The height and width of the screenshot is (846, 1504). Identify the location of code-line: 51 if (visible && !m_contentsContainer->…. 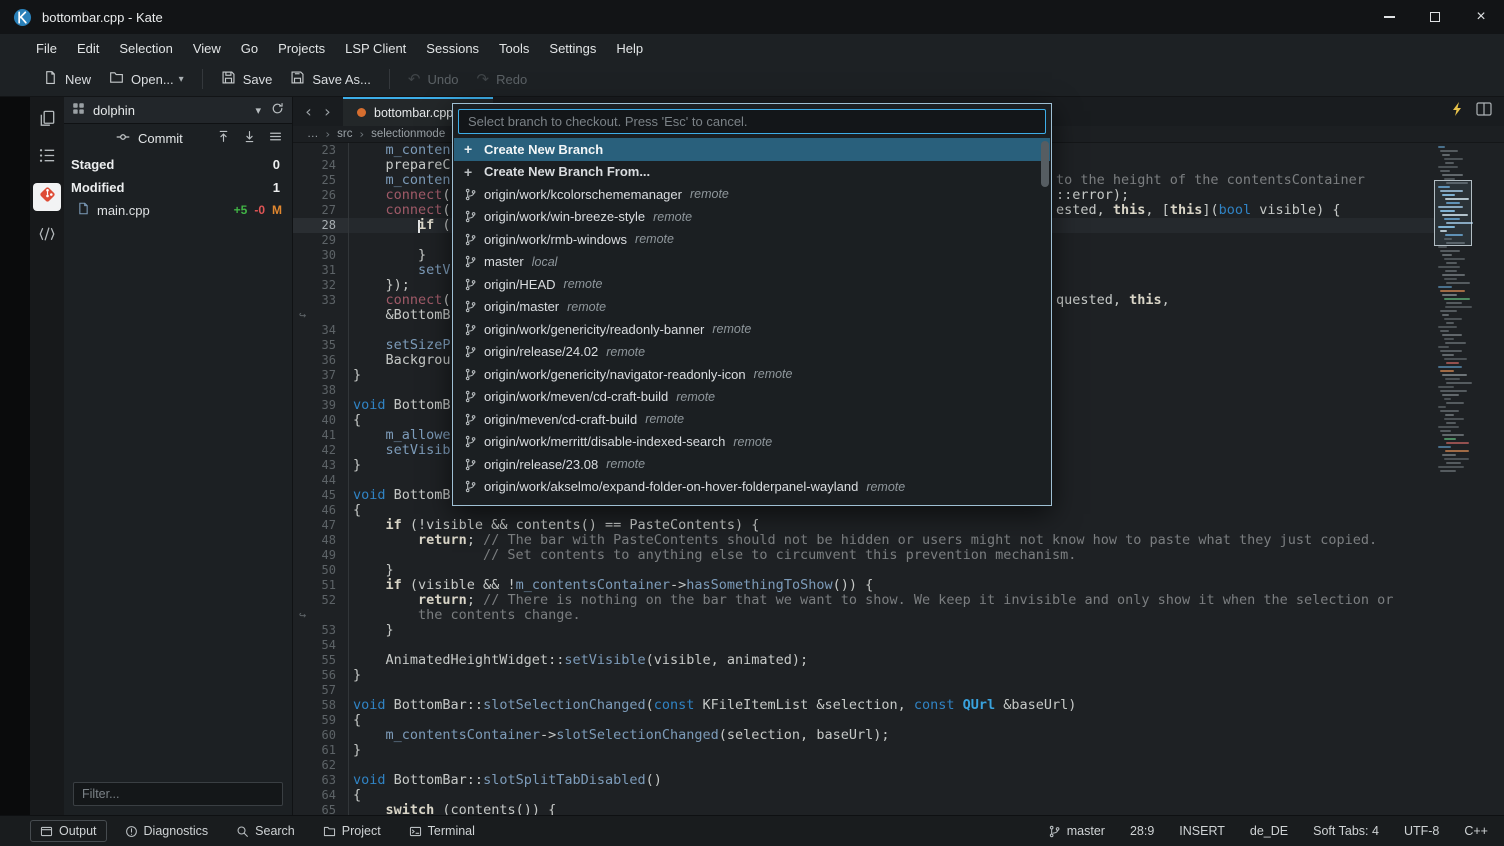
(898, 585).